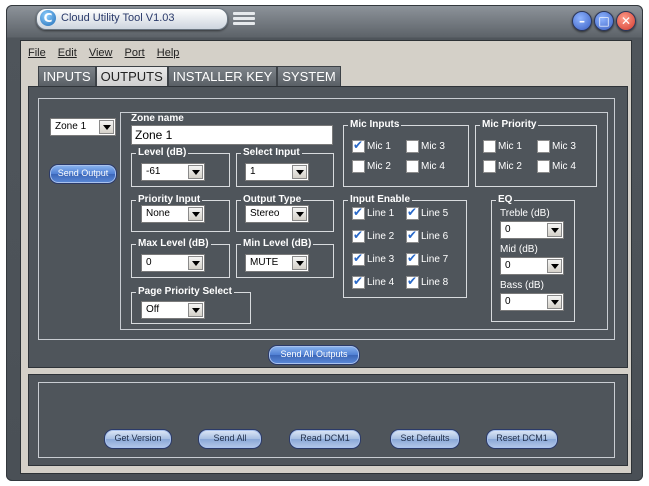 The width and height of the screenshot is (649, 486). I want to click on mic-priority-3-checkbox: Mic 3, so click(556, 146).